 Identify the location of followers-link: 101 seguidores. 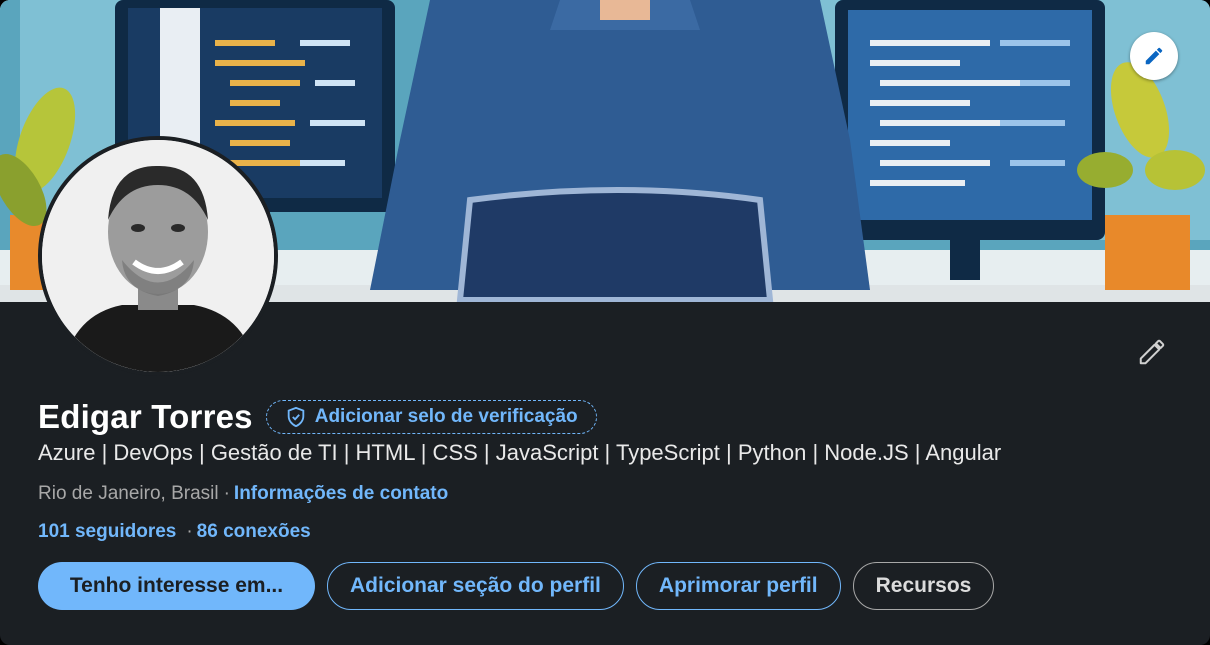
(107, 531).